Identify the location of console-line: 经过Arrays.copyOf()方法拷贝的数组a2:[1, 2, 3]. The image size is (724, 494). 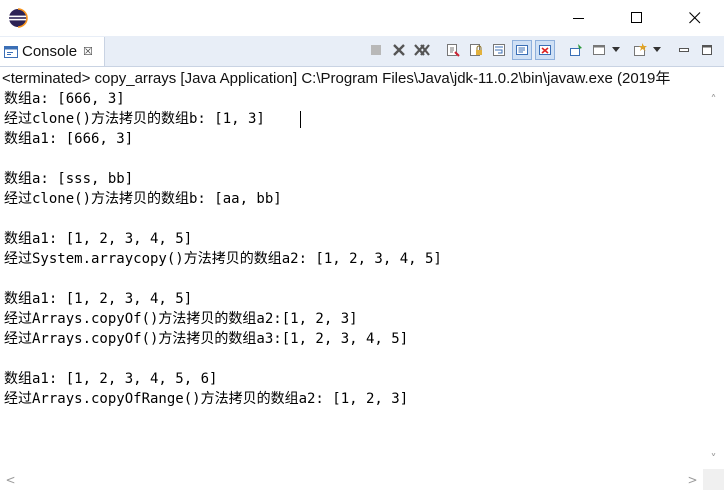
(181, 319).